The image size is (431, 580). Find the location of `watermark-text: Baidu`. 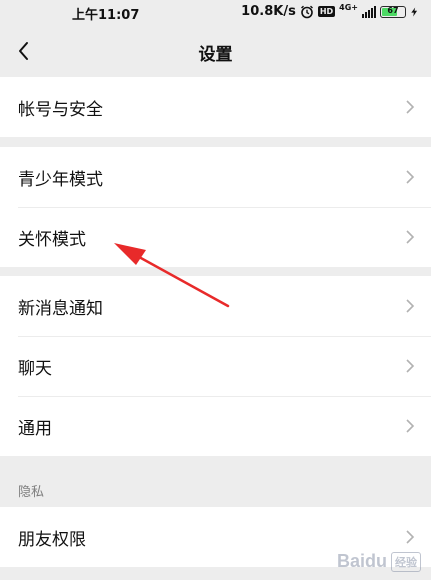

watermark-text: Baidu is located at coordinates (361, 561).